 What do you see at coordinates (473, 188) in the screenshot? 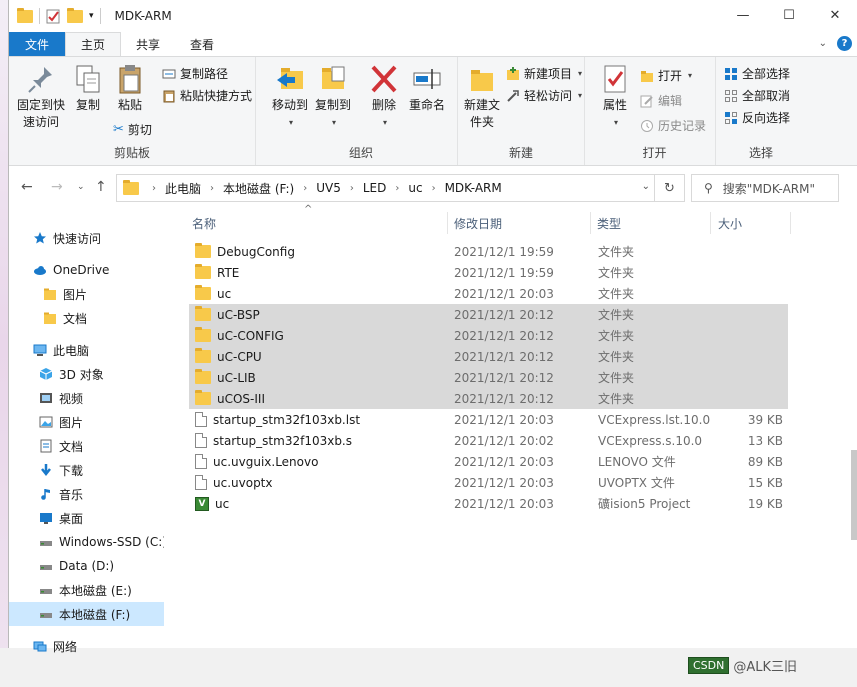
I see `breadcrumb-item: MDK-ARM` at bounding box center [473, 188].